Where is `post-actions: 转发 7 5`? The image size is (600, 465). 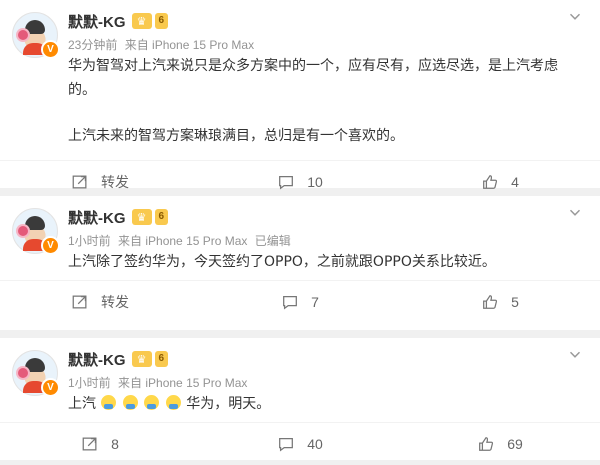 post-actions: 转发 7 5 is located at coordinates (300, 301).